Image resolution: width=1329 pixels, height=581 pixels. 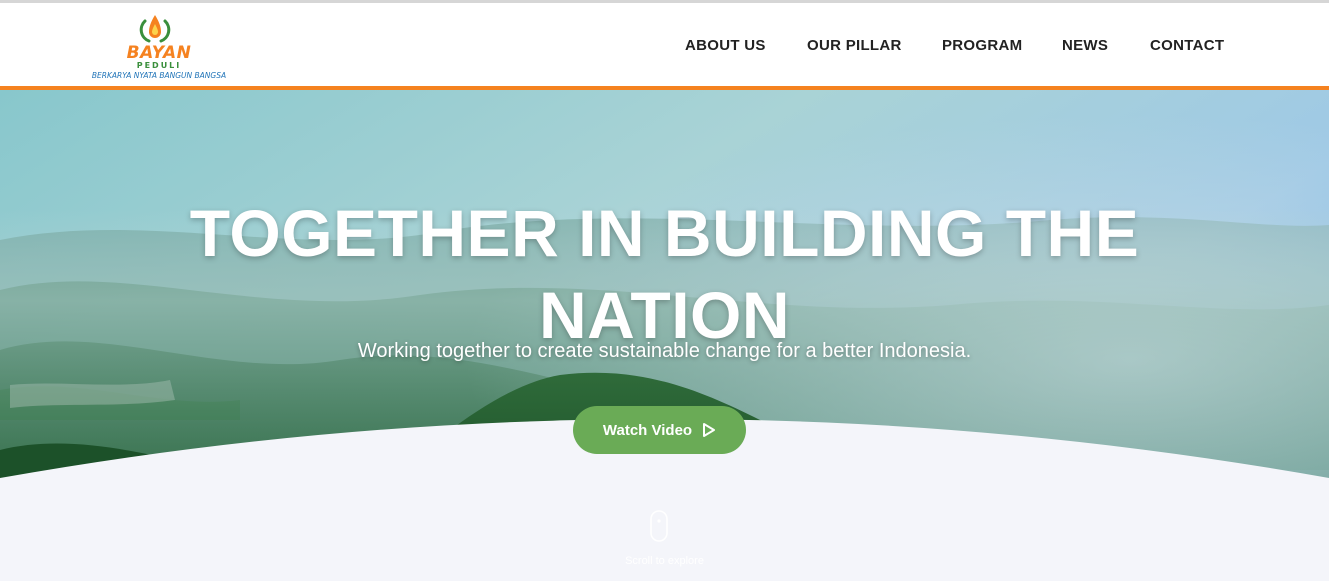 I want to click on nav-contact: CONTACT, so click(x=1187, y=46).